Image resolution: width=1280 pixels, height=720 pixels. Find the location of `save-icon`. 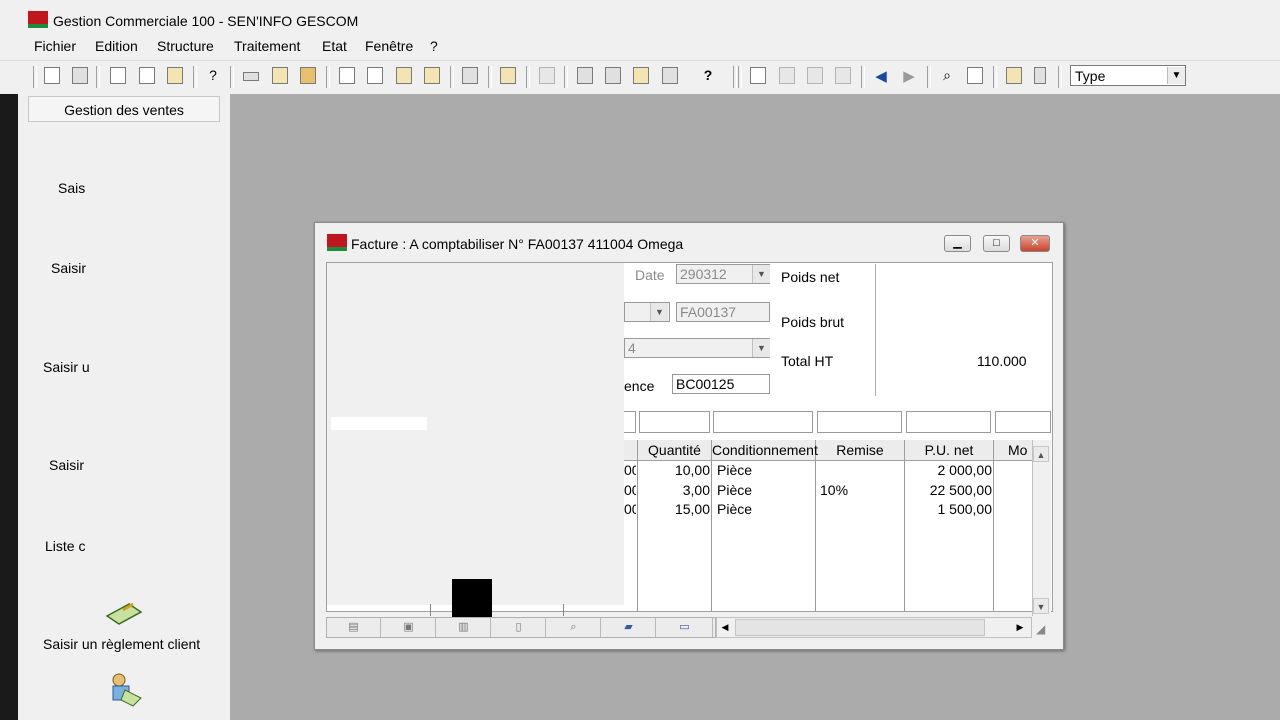

save-icon is located at coordinates (80, 75).